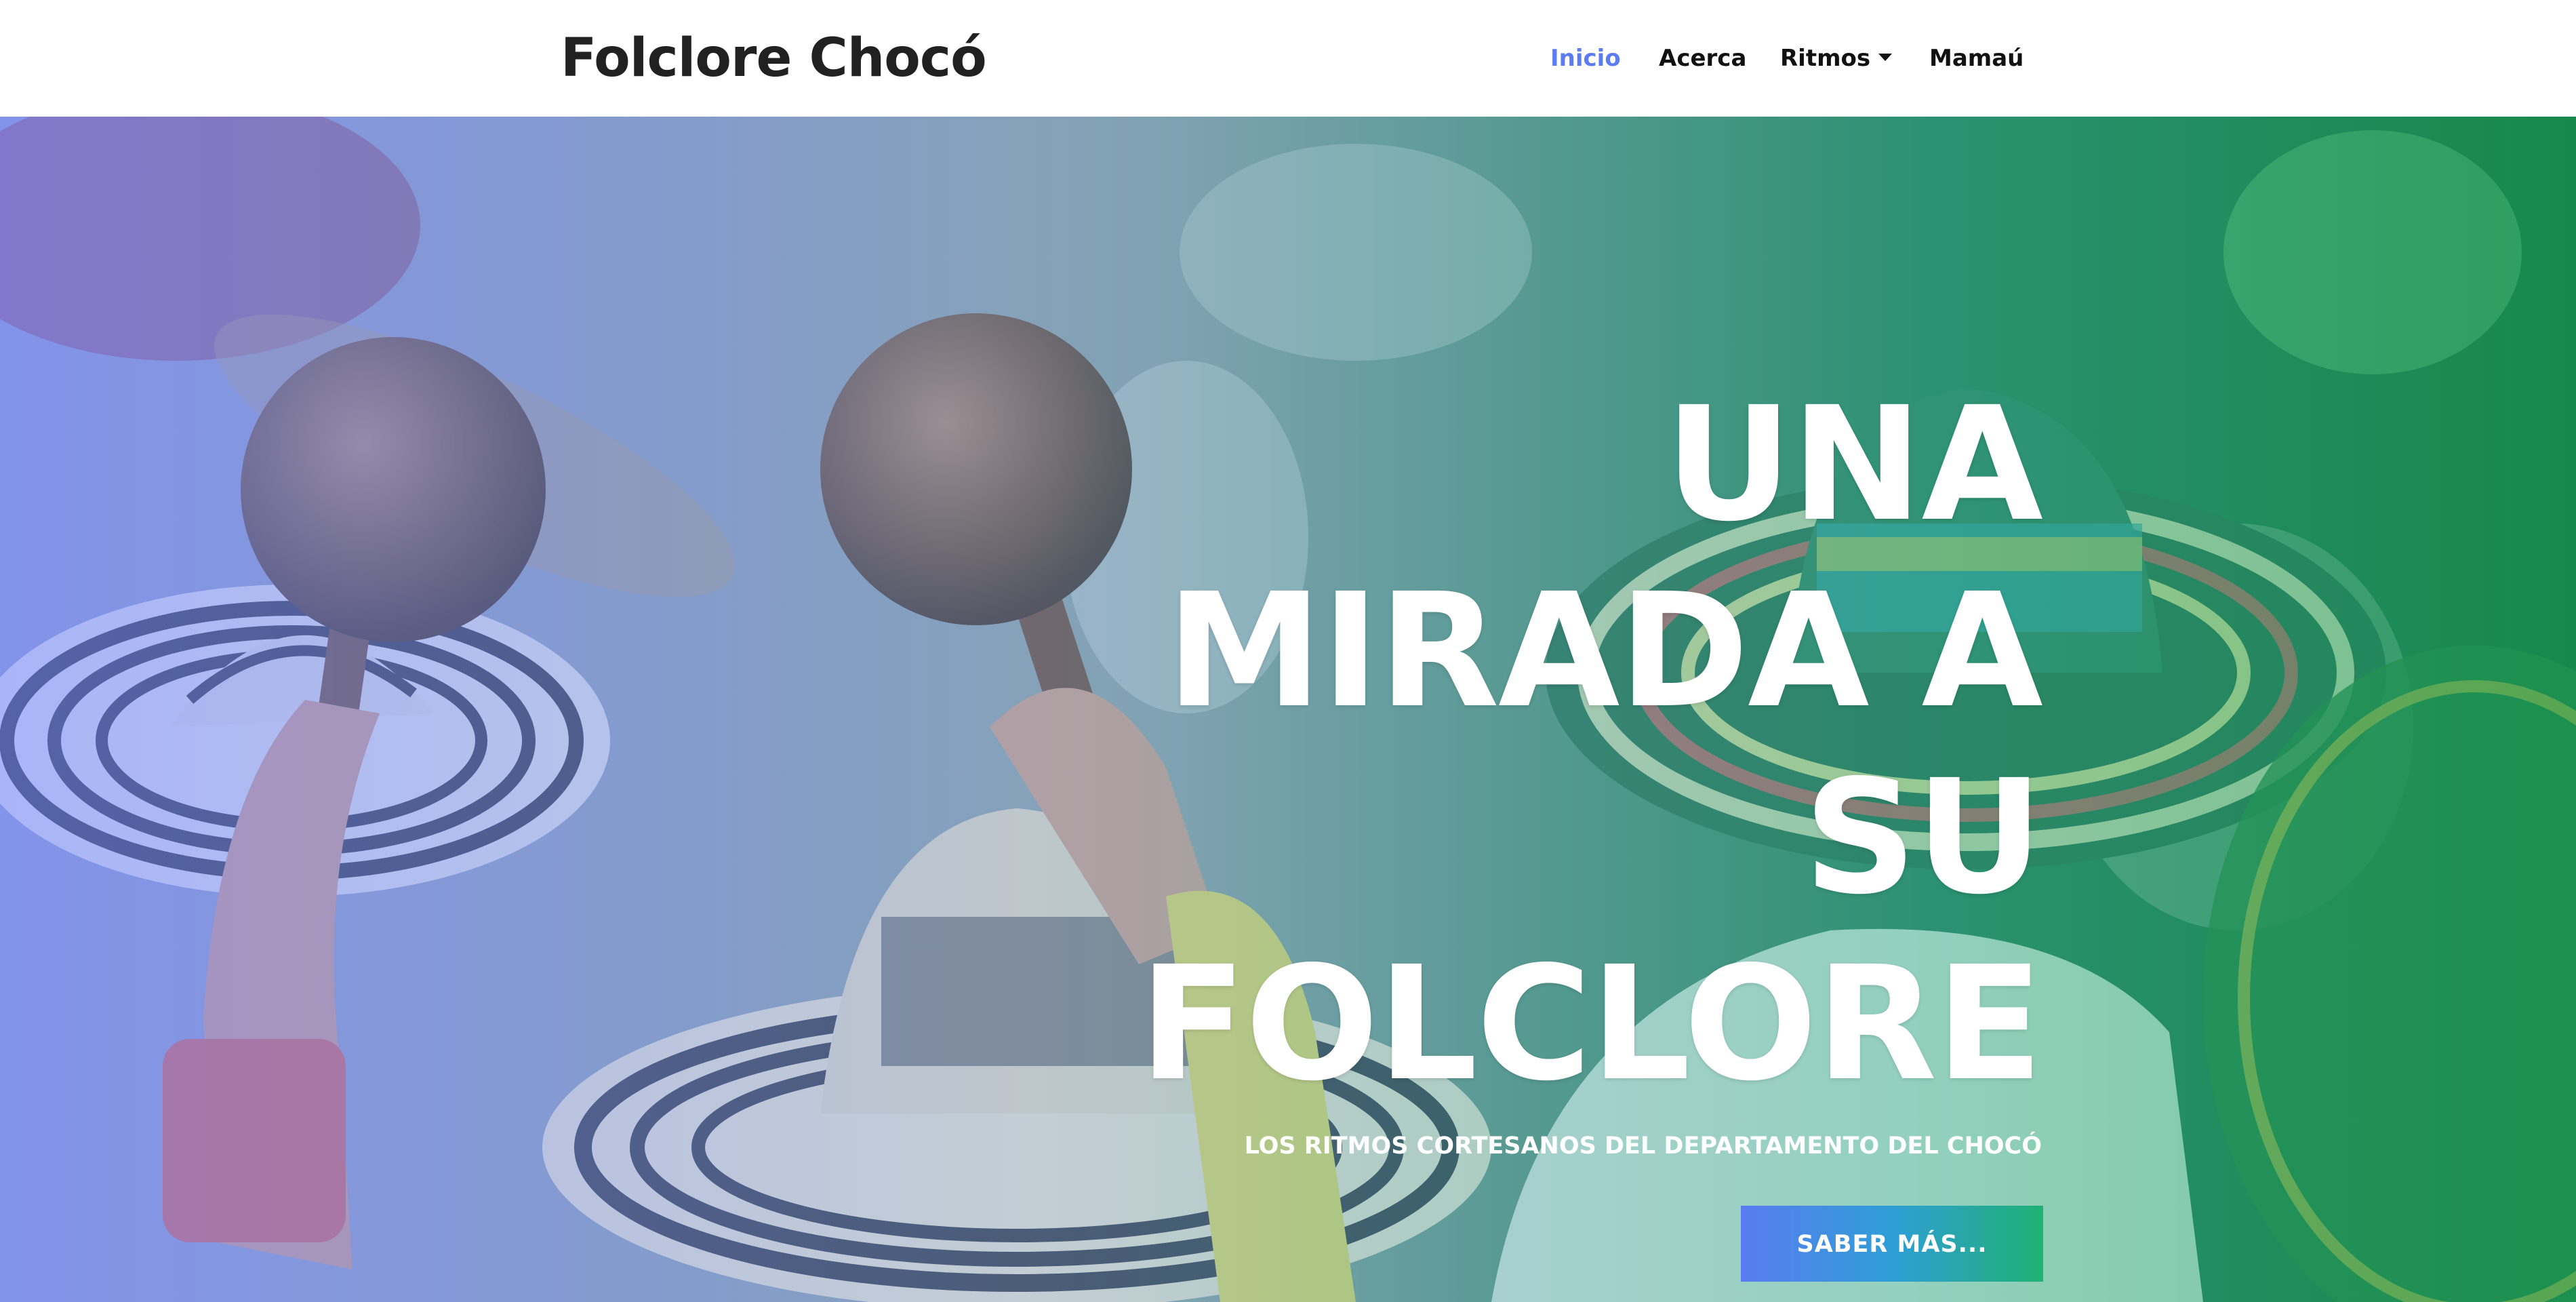  Describe the element at coordinates (1825, 58) in the screenshot. I see `nav-link-ritmos-label: Ritmos` at that location.